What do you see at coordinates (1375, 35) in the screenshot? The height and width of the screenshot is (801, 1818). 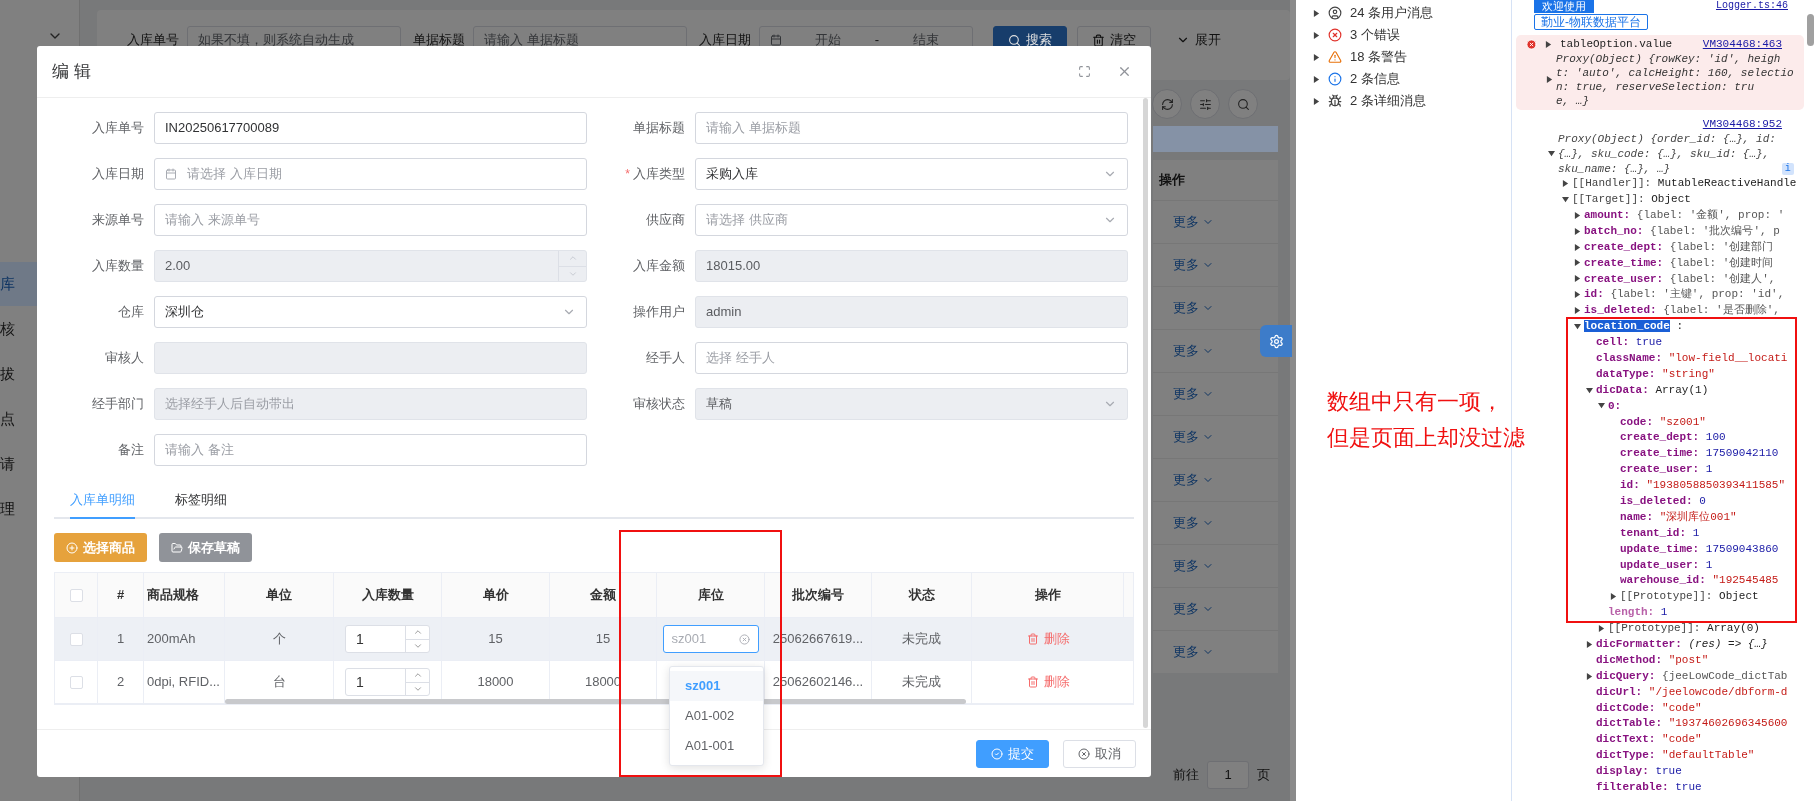 I see `message-group: 3 个错误` at bounding box center [1375, 35].